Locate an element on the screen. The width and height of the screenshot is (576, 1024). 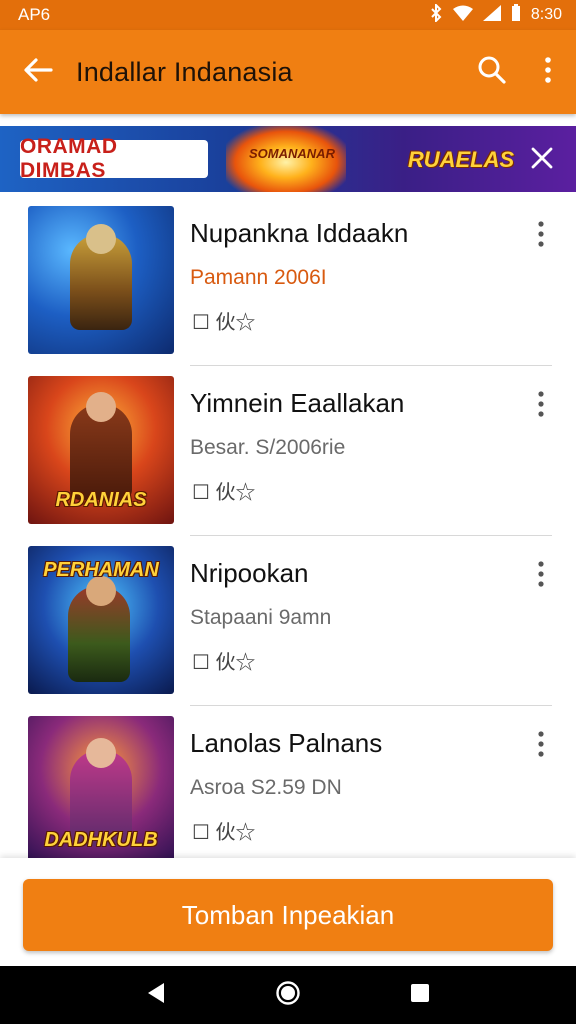
signal-icon is located at coordinates (491, 15).